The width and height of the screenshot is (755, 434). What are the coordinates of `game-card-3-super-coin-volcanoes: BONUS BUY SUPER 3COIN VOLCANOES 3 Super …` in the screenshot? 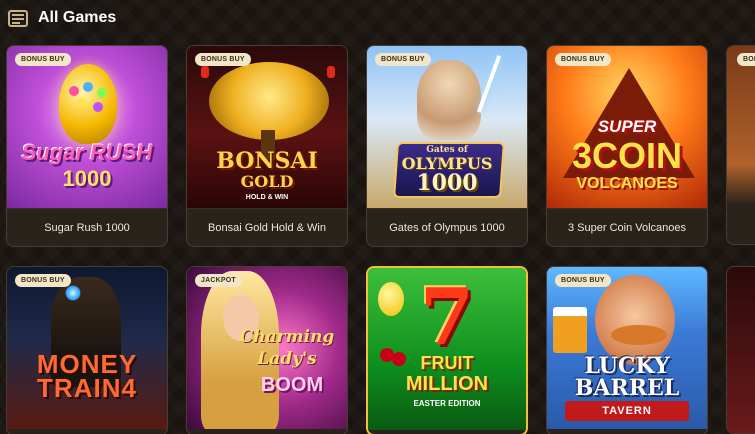 It's located at (627, 146).